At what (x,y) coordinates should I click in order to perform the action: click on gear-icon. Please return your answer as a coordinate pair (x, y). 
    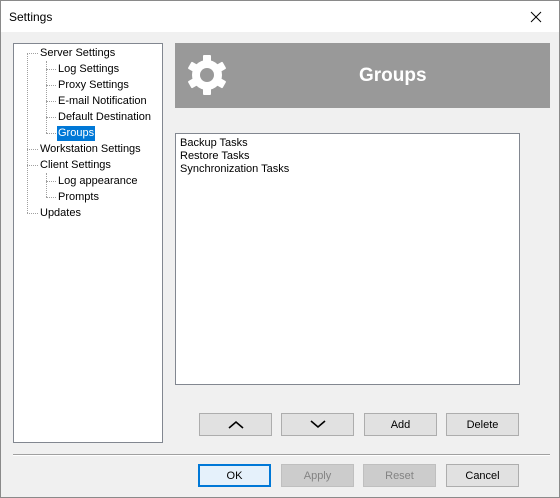
    Looking at the image, I should click on (207, 75).